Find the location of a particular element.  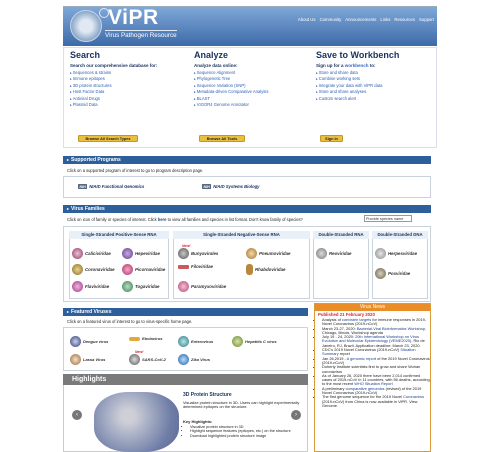

family-flaviviridae: Flaviviridae is located at coordinates (90, 286).